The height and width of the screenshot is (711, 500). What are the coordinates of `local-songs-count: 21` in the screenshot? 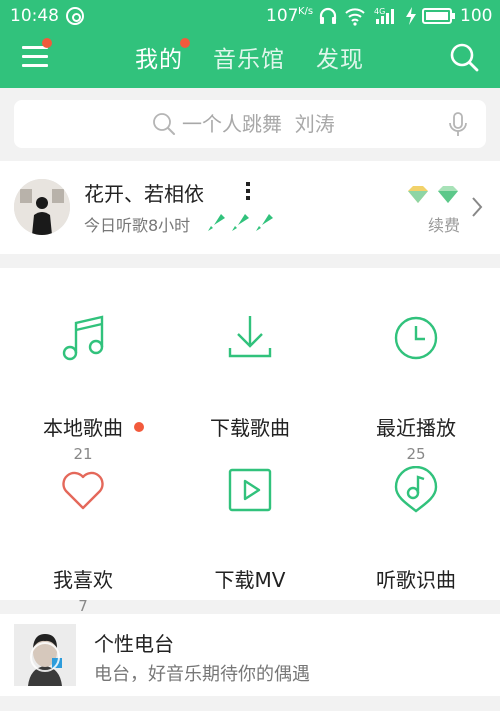 It's located at (83, 454).